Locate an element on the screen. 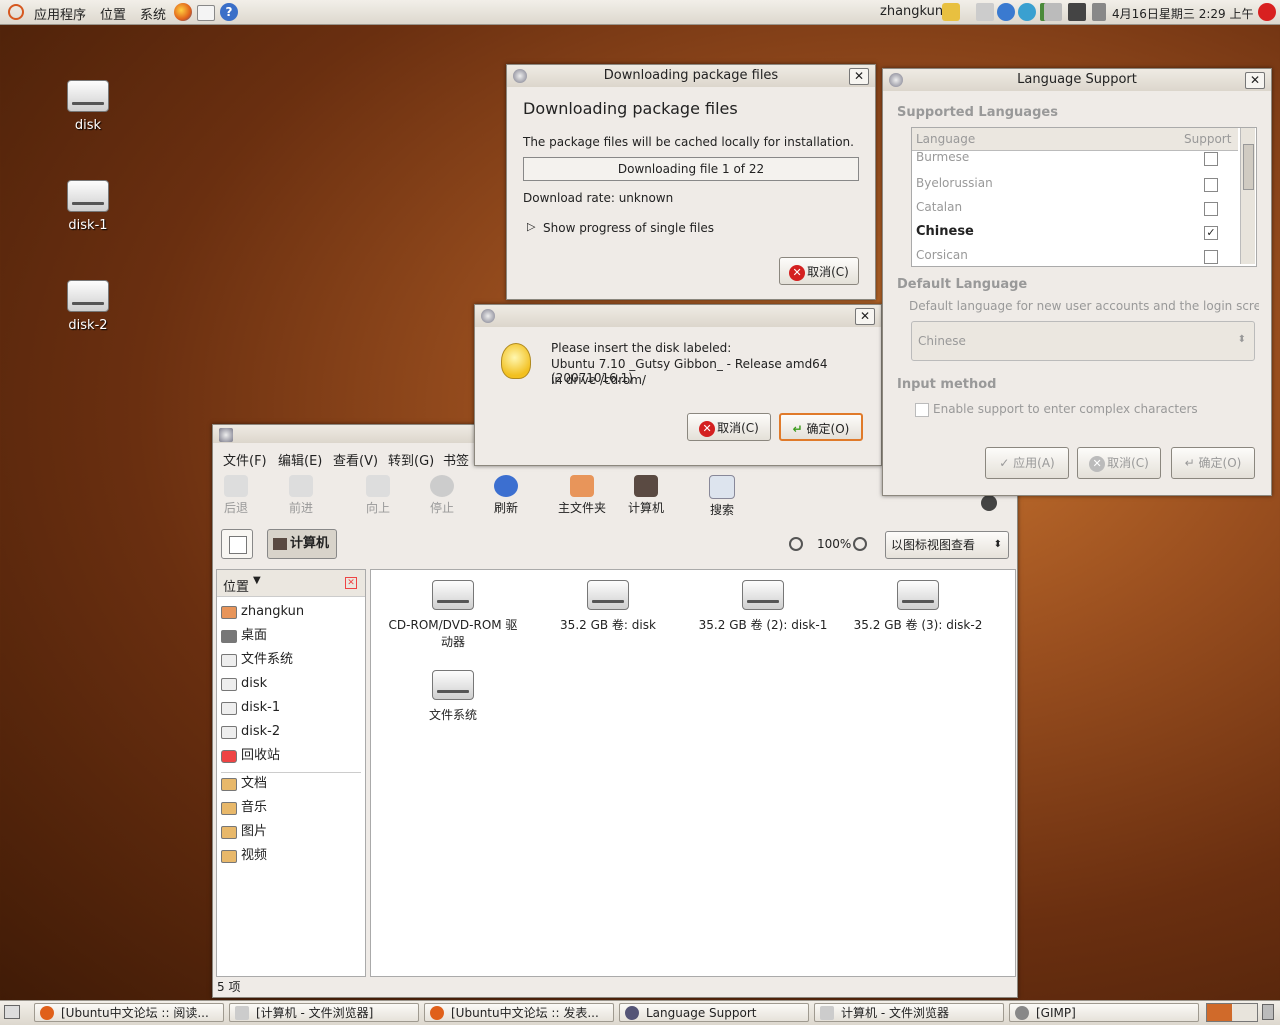 The width and height of the screenshot is (1280, 1025). menu-system: 系统 is located at coordinates (153, 13).